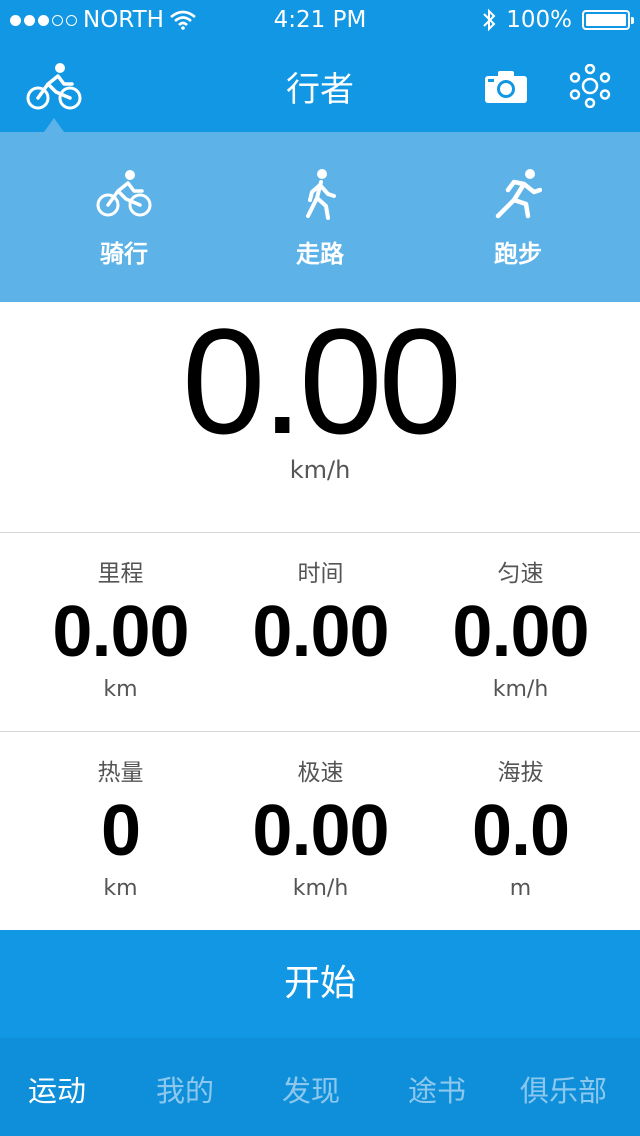 Image resolution: width=640 pixels, height=1136 pixels. Describe the element at coordinates (124, 193) in the screenshot. I see `bicycle-icon` at that location.